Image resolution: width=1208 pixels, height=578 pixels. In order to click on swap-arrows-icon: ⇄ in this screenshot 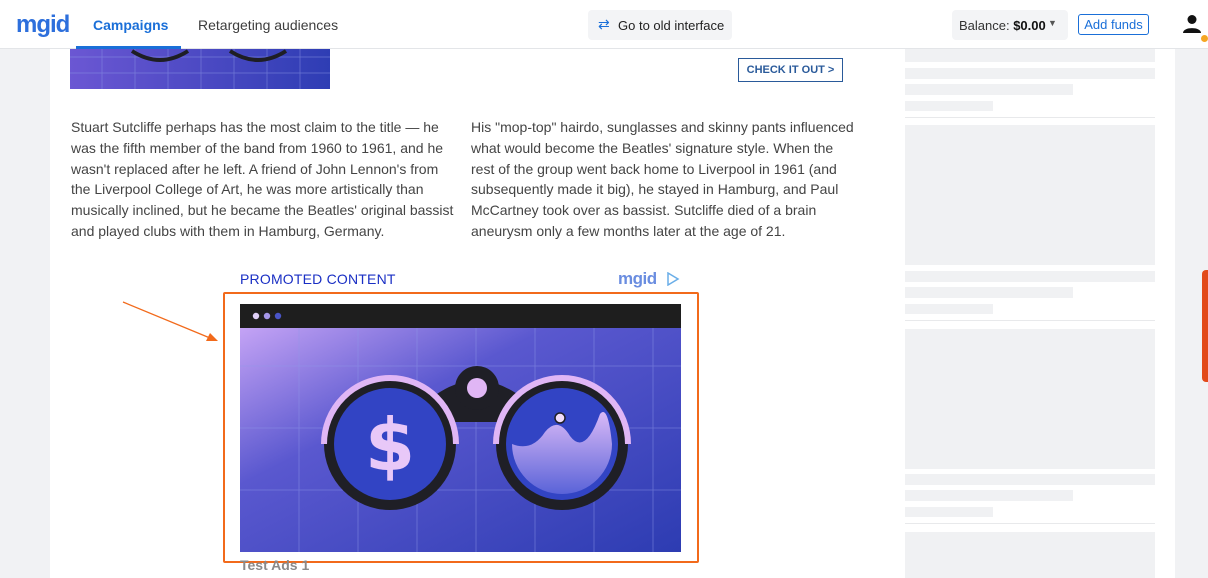, I will do `click(604, 24)`.